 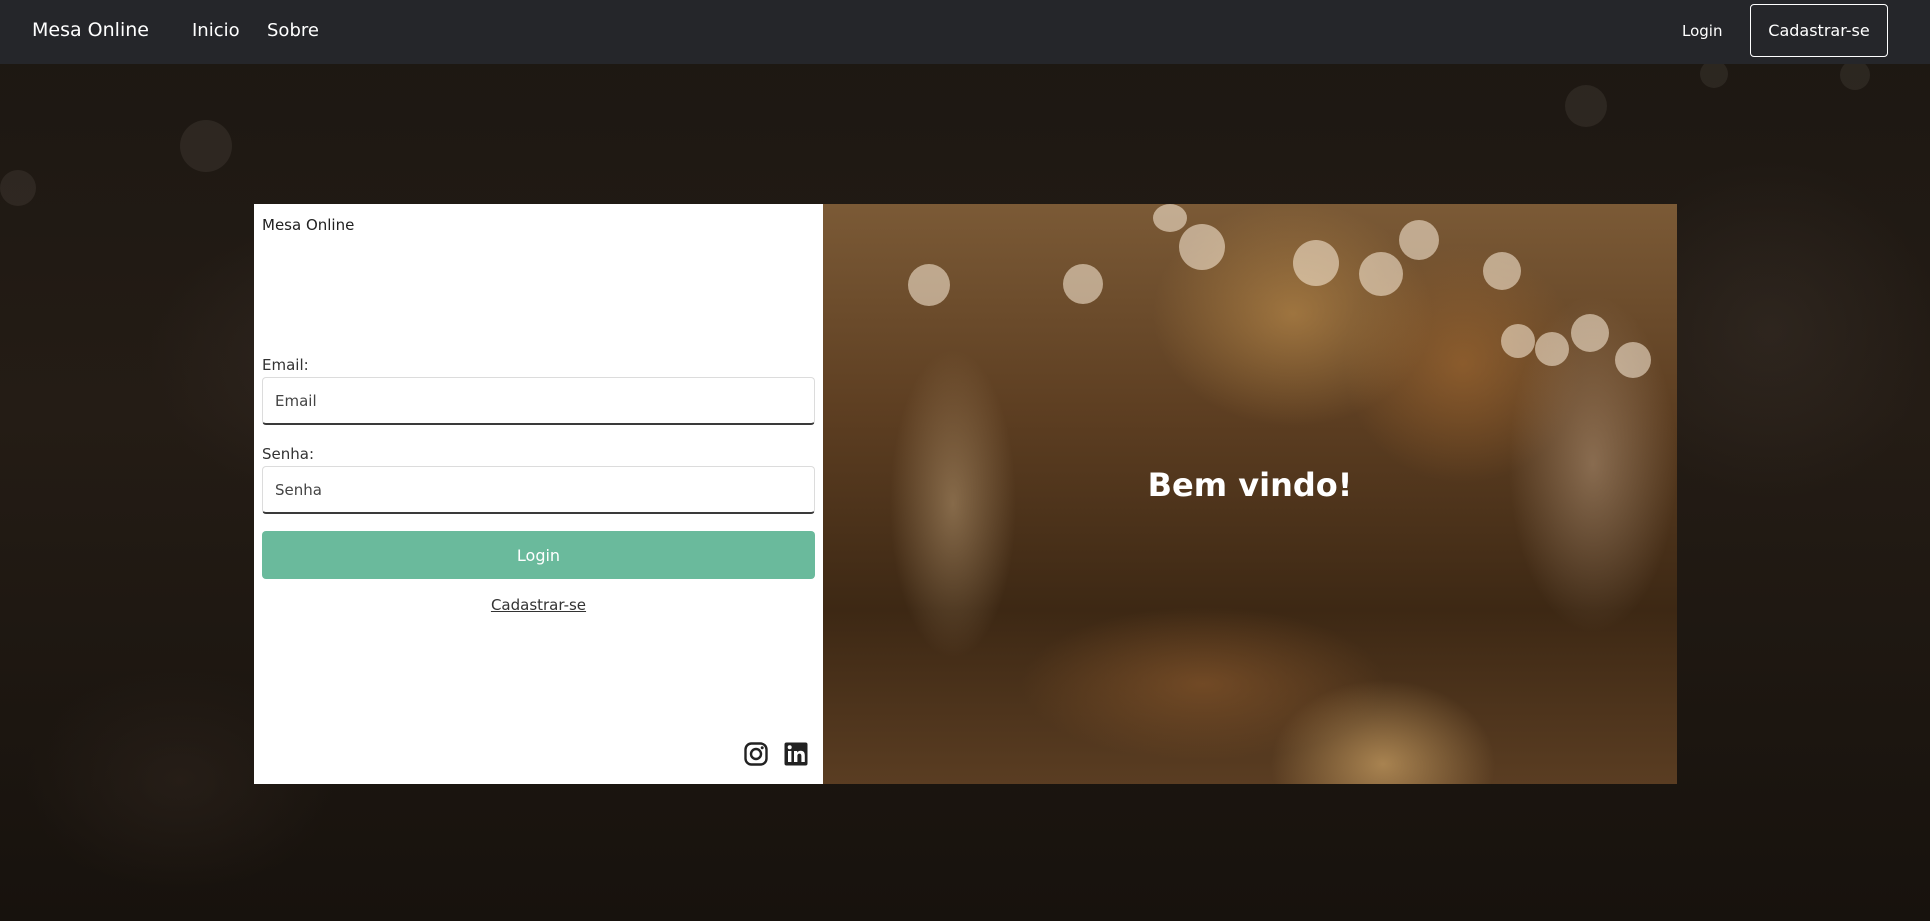 I want to click on signup-link: Cadastrar-se, so click(x=538, y=605).